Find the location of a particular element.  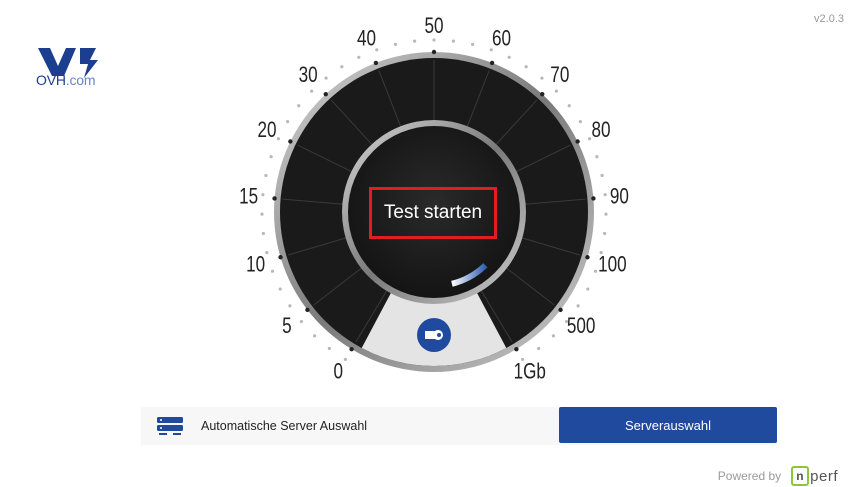

nperf-logo-mark: n is located at coordinates (800, 476).